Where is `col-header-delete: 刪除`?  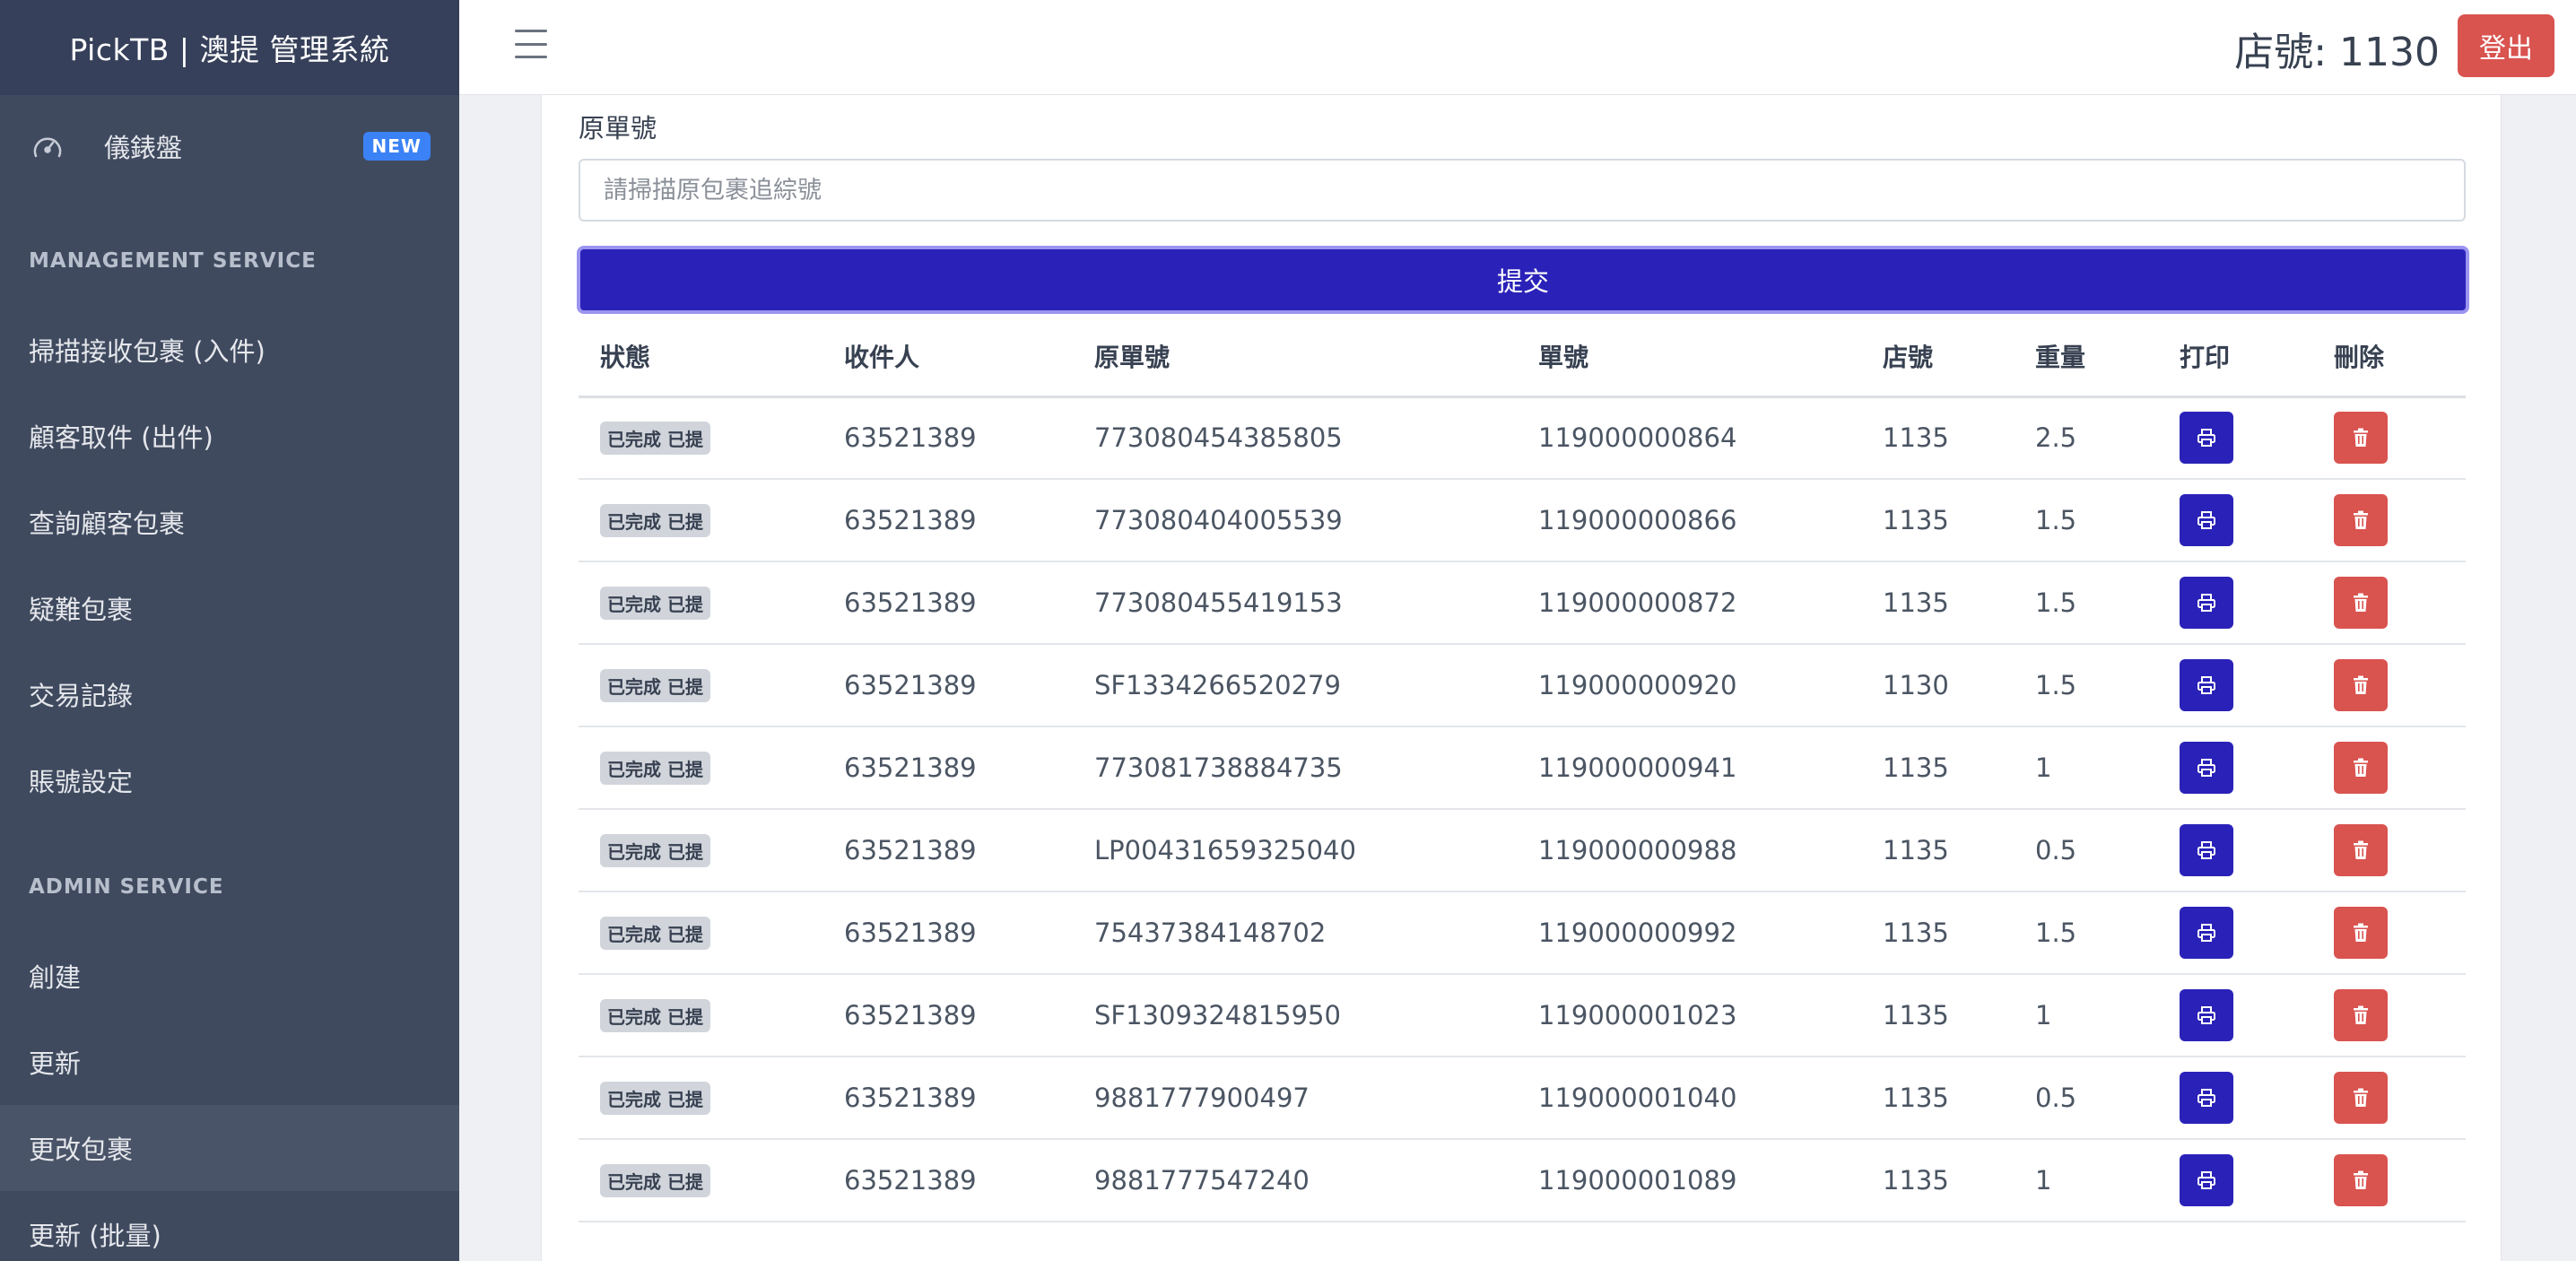 col-header-delete: 刪除 is located at coordinates (2389, 358).